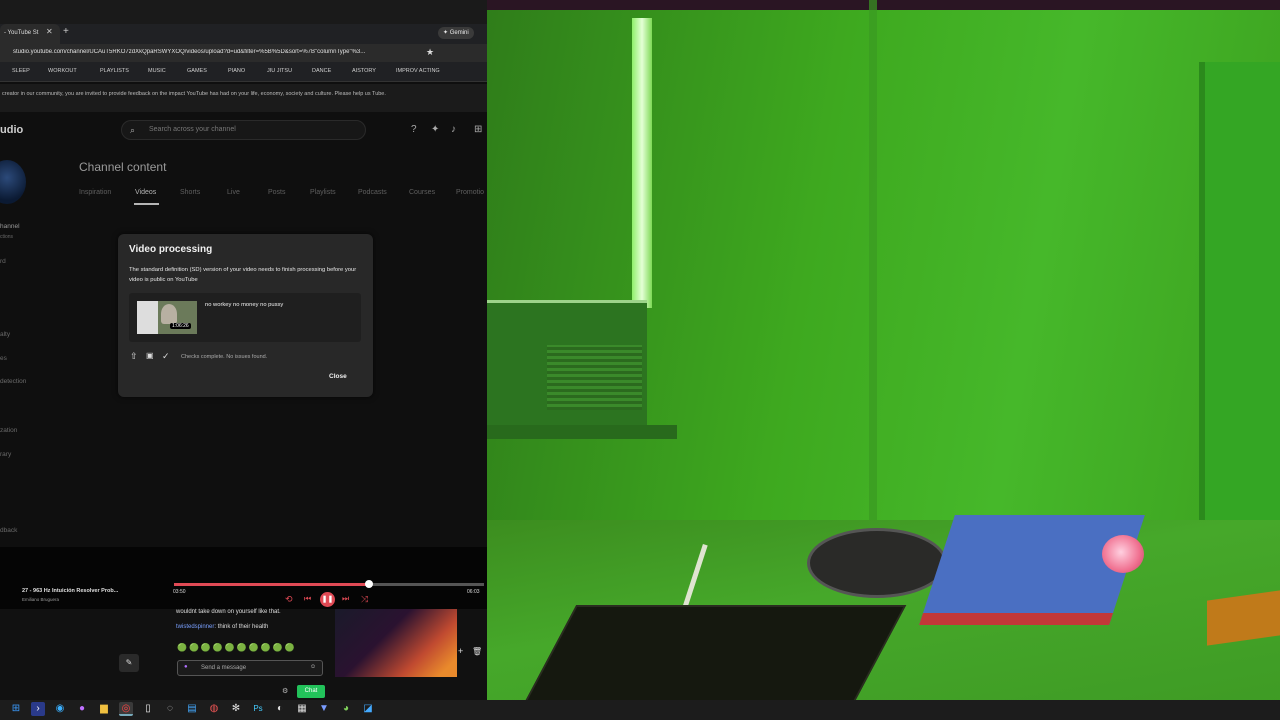 This screenshot has width=1280, height=720. I want to click on sidebar-item-monetization: zation, so click(8, 430).